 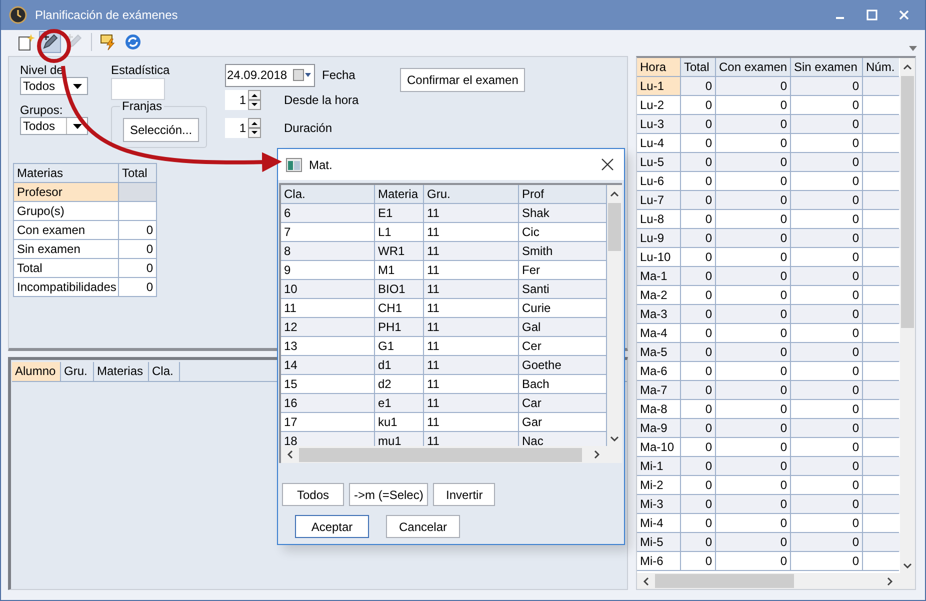 What do you see at coordinates (313, 494) in the screenshot?
I see `selection-button: Todos` at bounding box center [313, 494].